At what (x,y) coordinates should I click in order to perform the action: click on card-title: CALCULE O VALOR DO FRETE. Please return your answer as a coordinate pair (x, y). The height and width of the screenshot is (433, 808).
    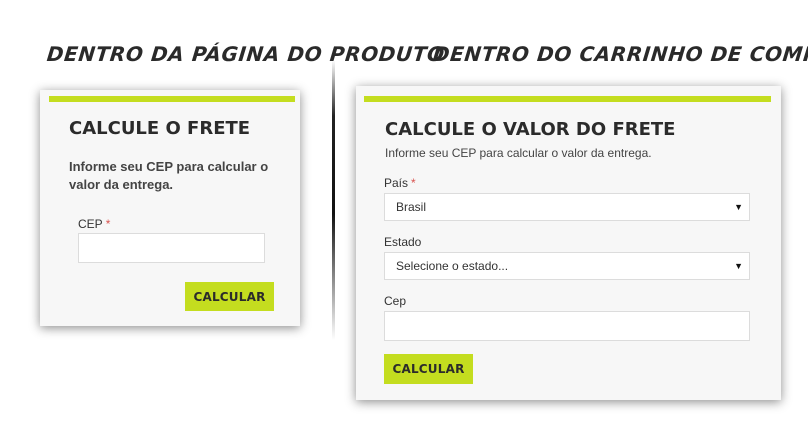
    Looking at the image, I should click on (530, 129).